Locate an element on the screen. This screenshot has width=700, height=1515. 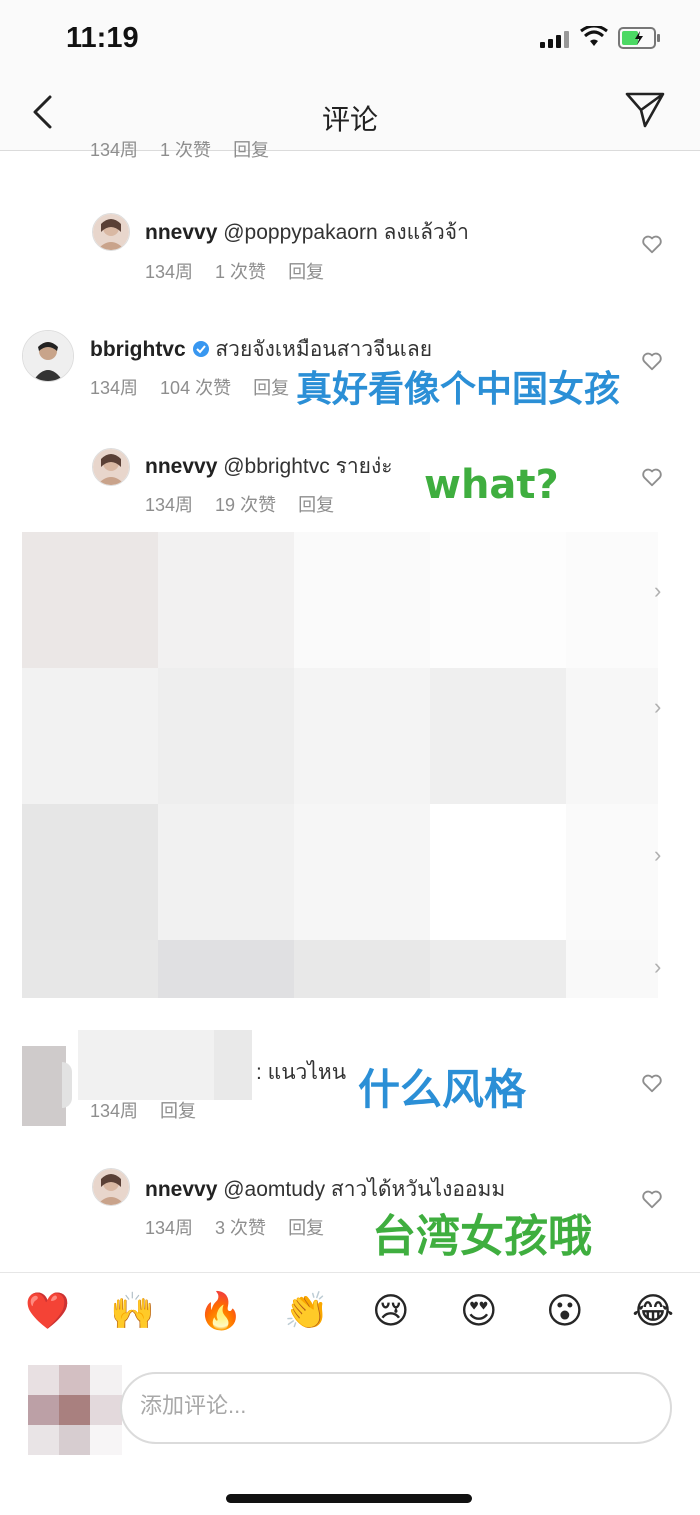
fire-emoji: 🔥 is located at coordinates (220, 1311).